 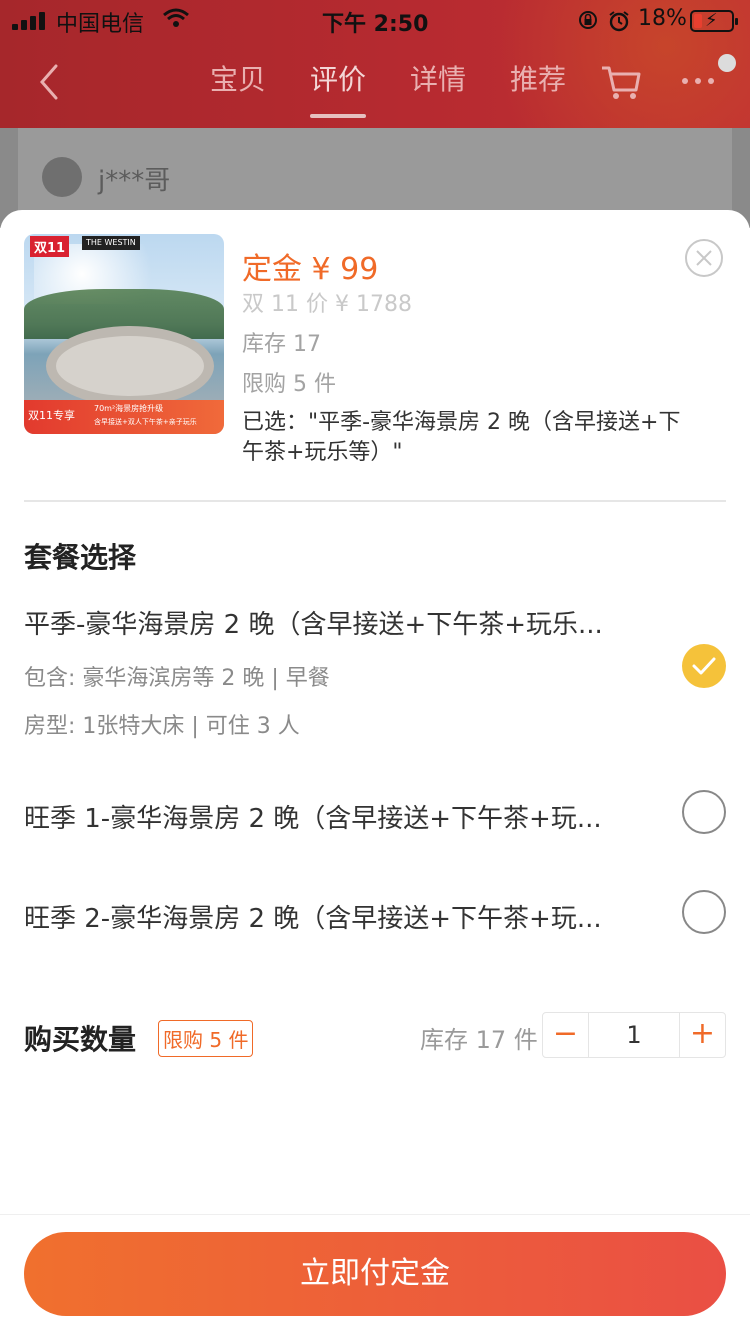 I want to click on quantity-stepper: − 1 +, so click(x=634, y=1035).